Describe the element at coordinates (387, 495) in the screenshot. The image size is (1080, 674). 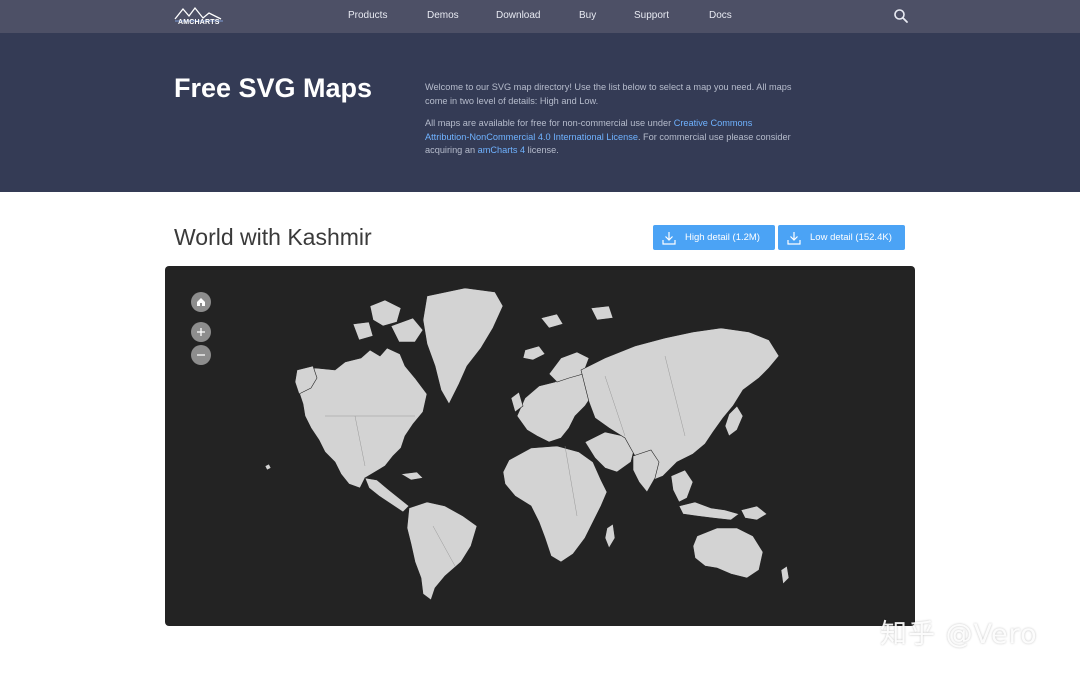
I see `central-america` at that location.